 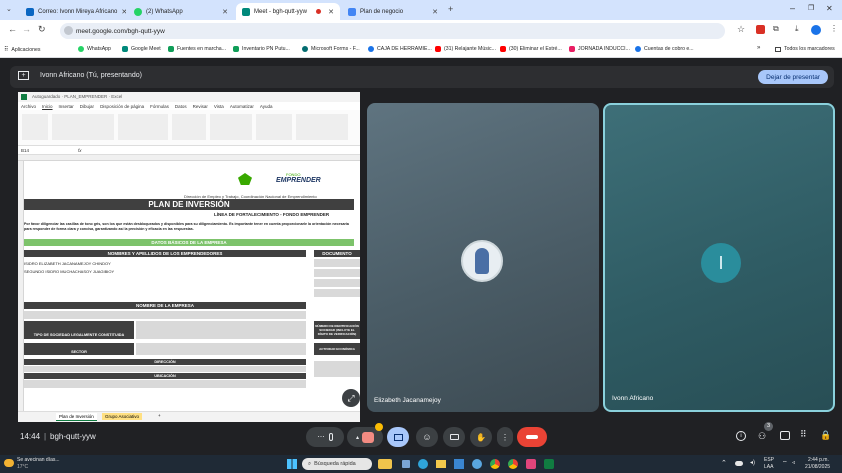 I want to click on windows-start-icon, so click(x=292, y=464).